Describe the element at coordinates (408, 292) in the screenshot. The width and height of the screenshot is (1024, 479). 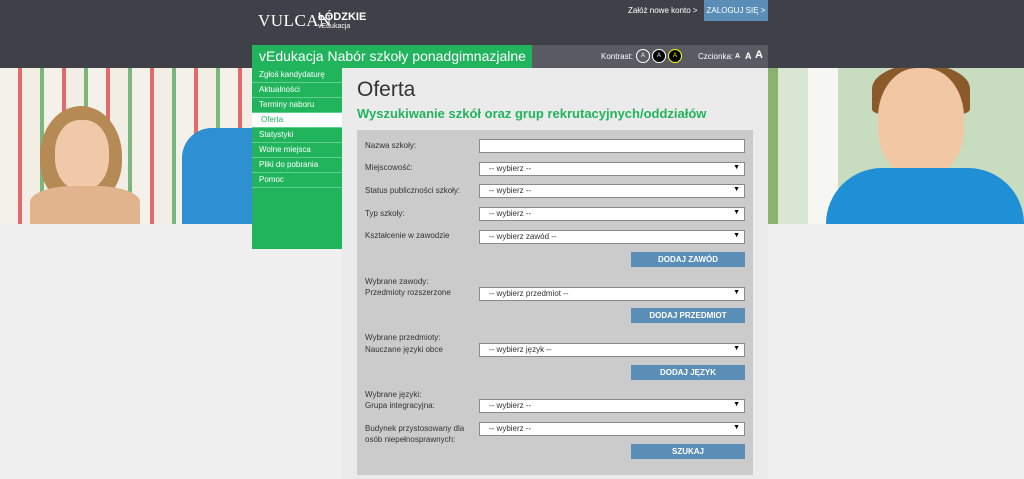
I see `extended-subjects-label: Przedmioty rozszerzone` at that location.